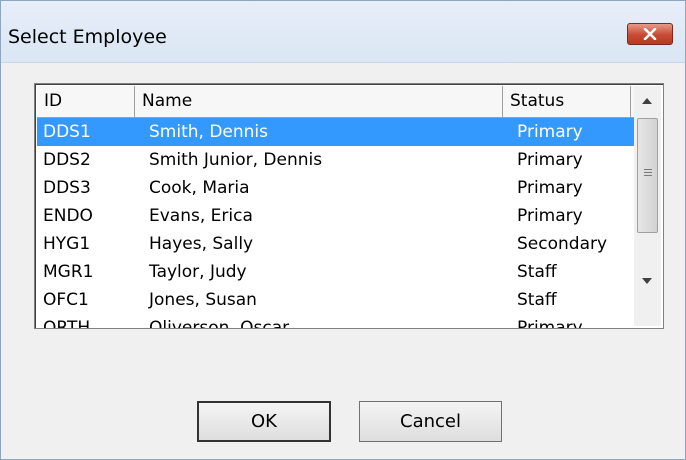 The image size is (686, 460). I want to click on arrow-up-icon, so click(647, 101).